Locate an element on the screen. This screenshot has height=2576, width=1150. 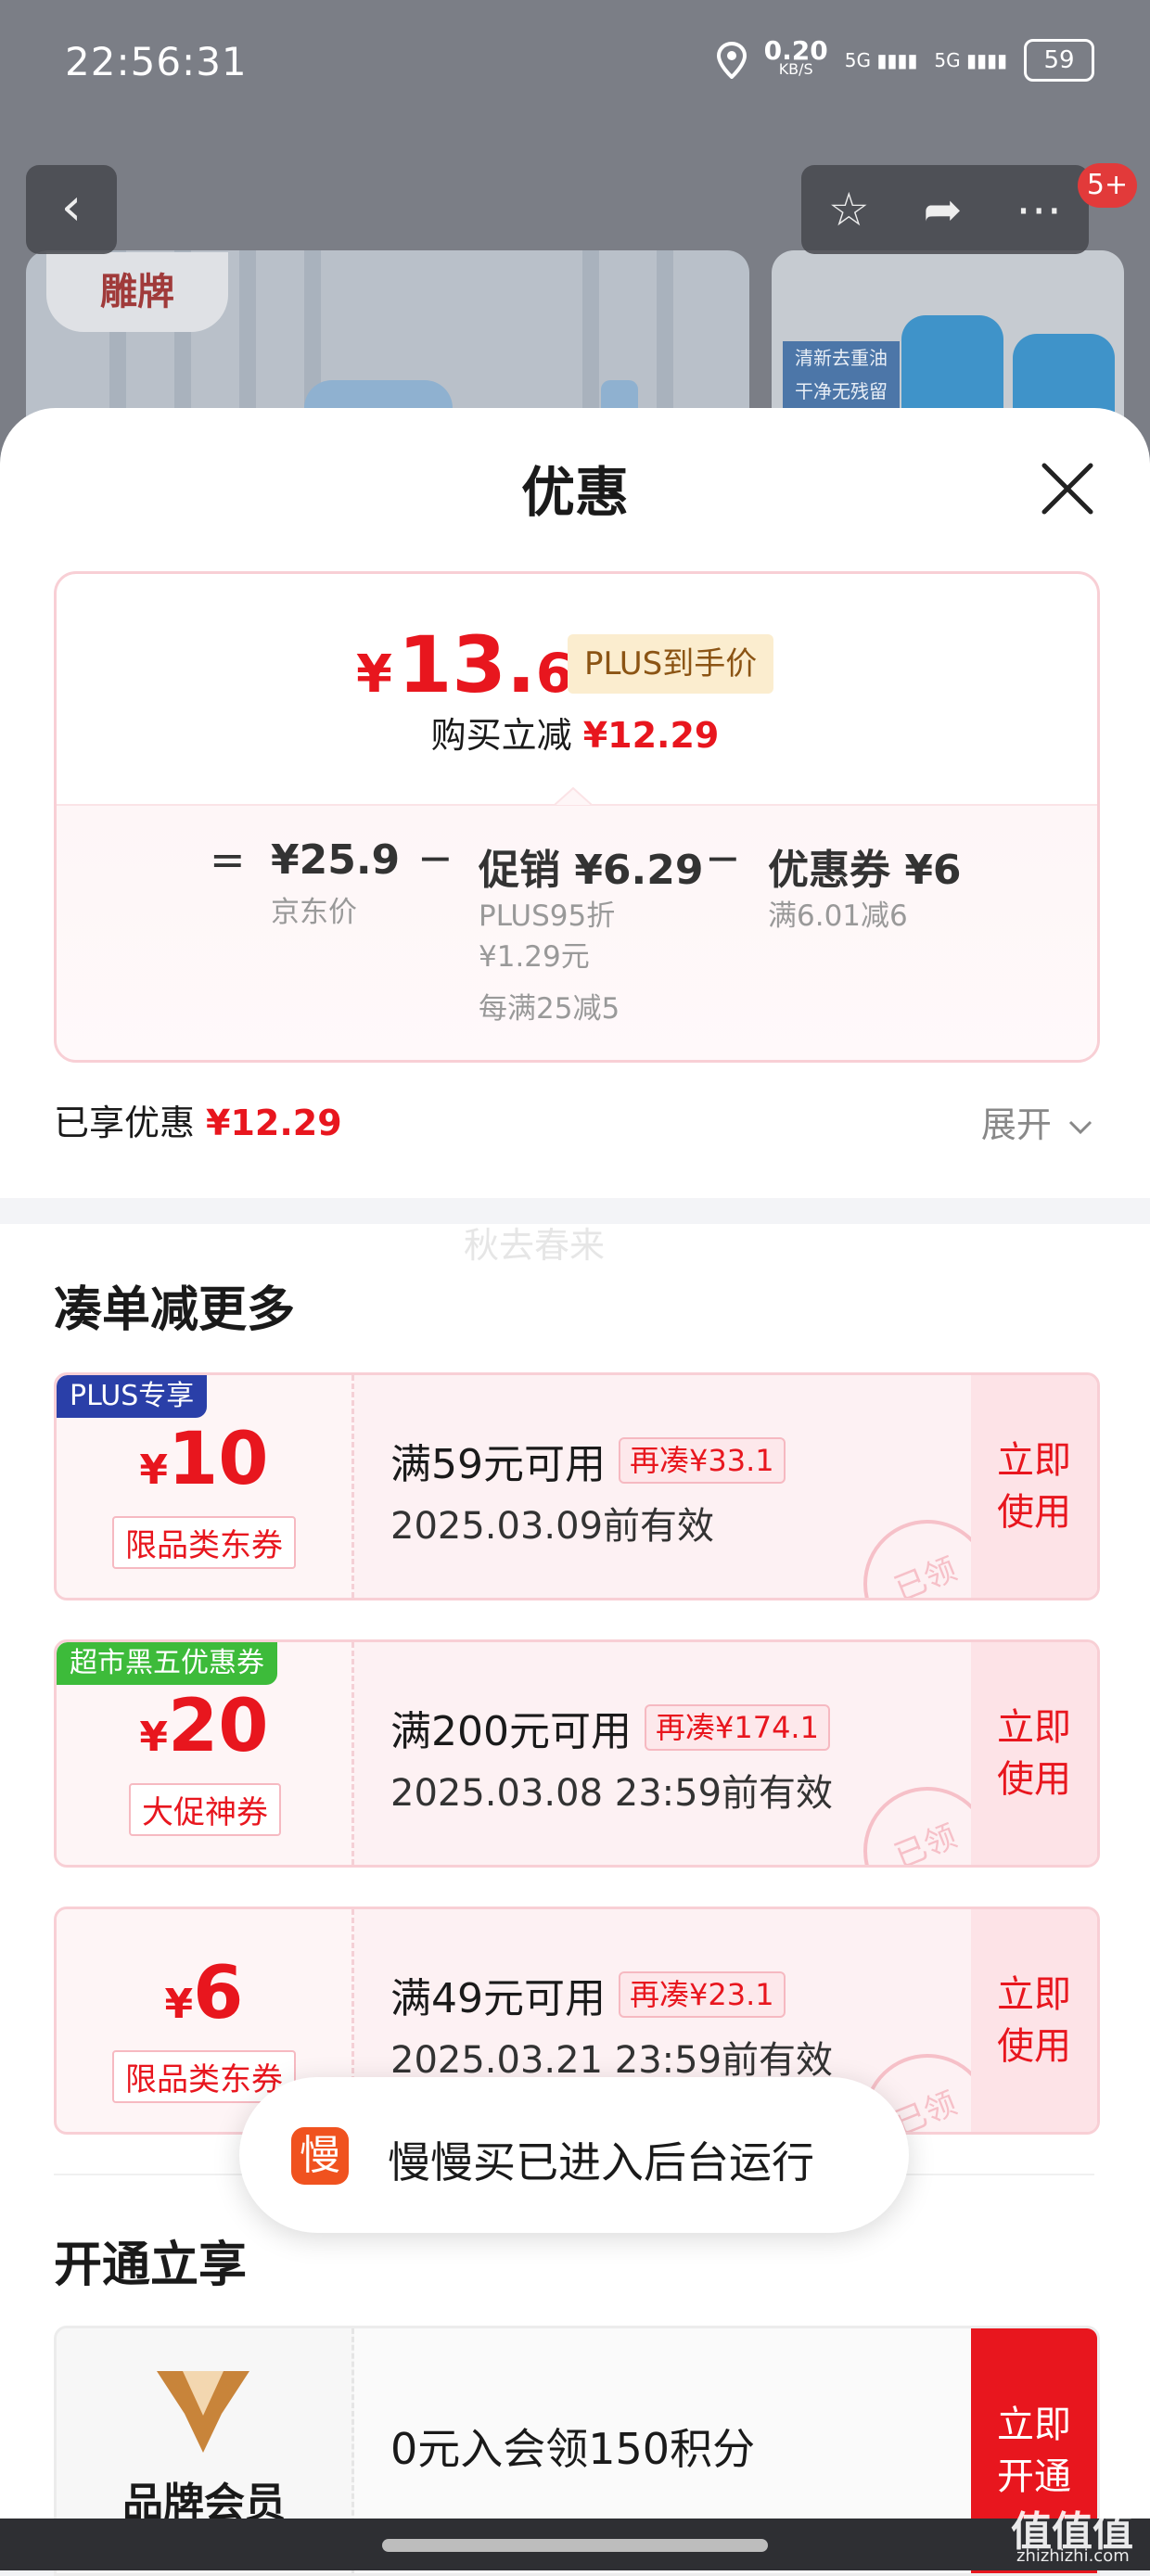
favorite-star-icon: ☆ is located at coordinates (849, 209).